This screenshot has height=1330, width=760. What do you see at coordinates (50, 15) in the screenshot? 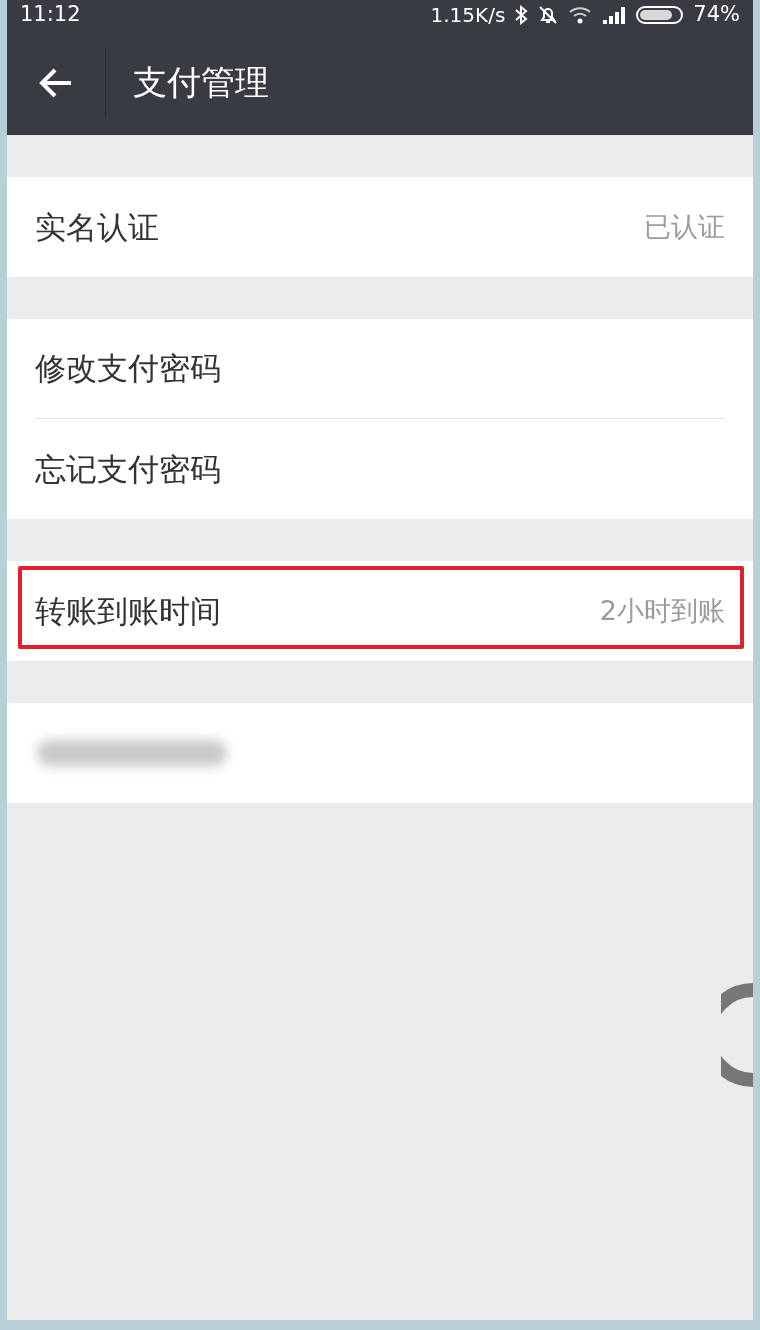
I see `status-time: 11:12` at bounding box center [50, 15].